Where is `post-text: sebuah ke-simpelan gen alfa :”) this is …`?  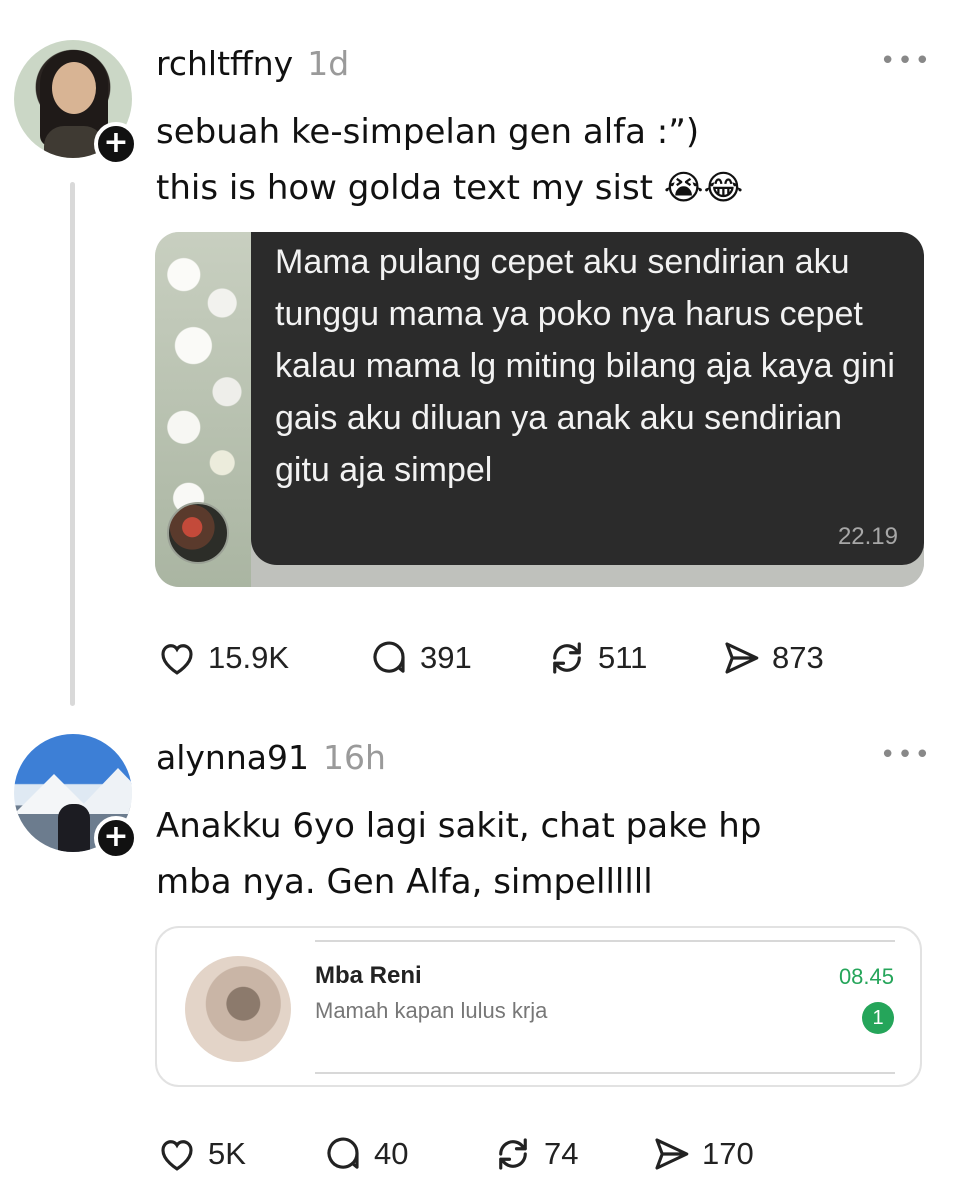 post-text: sebuah ke-simpelan gen alfa :”) this is … is located at coordinates (546, 160).